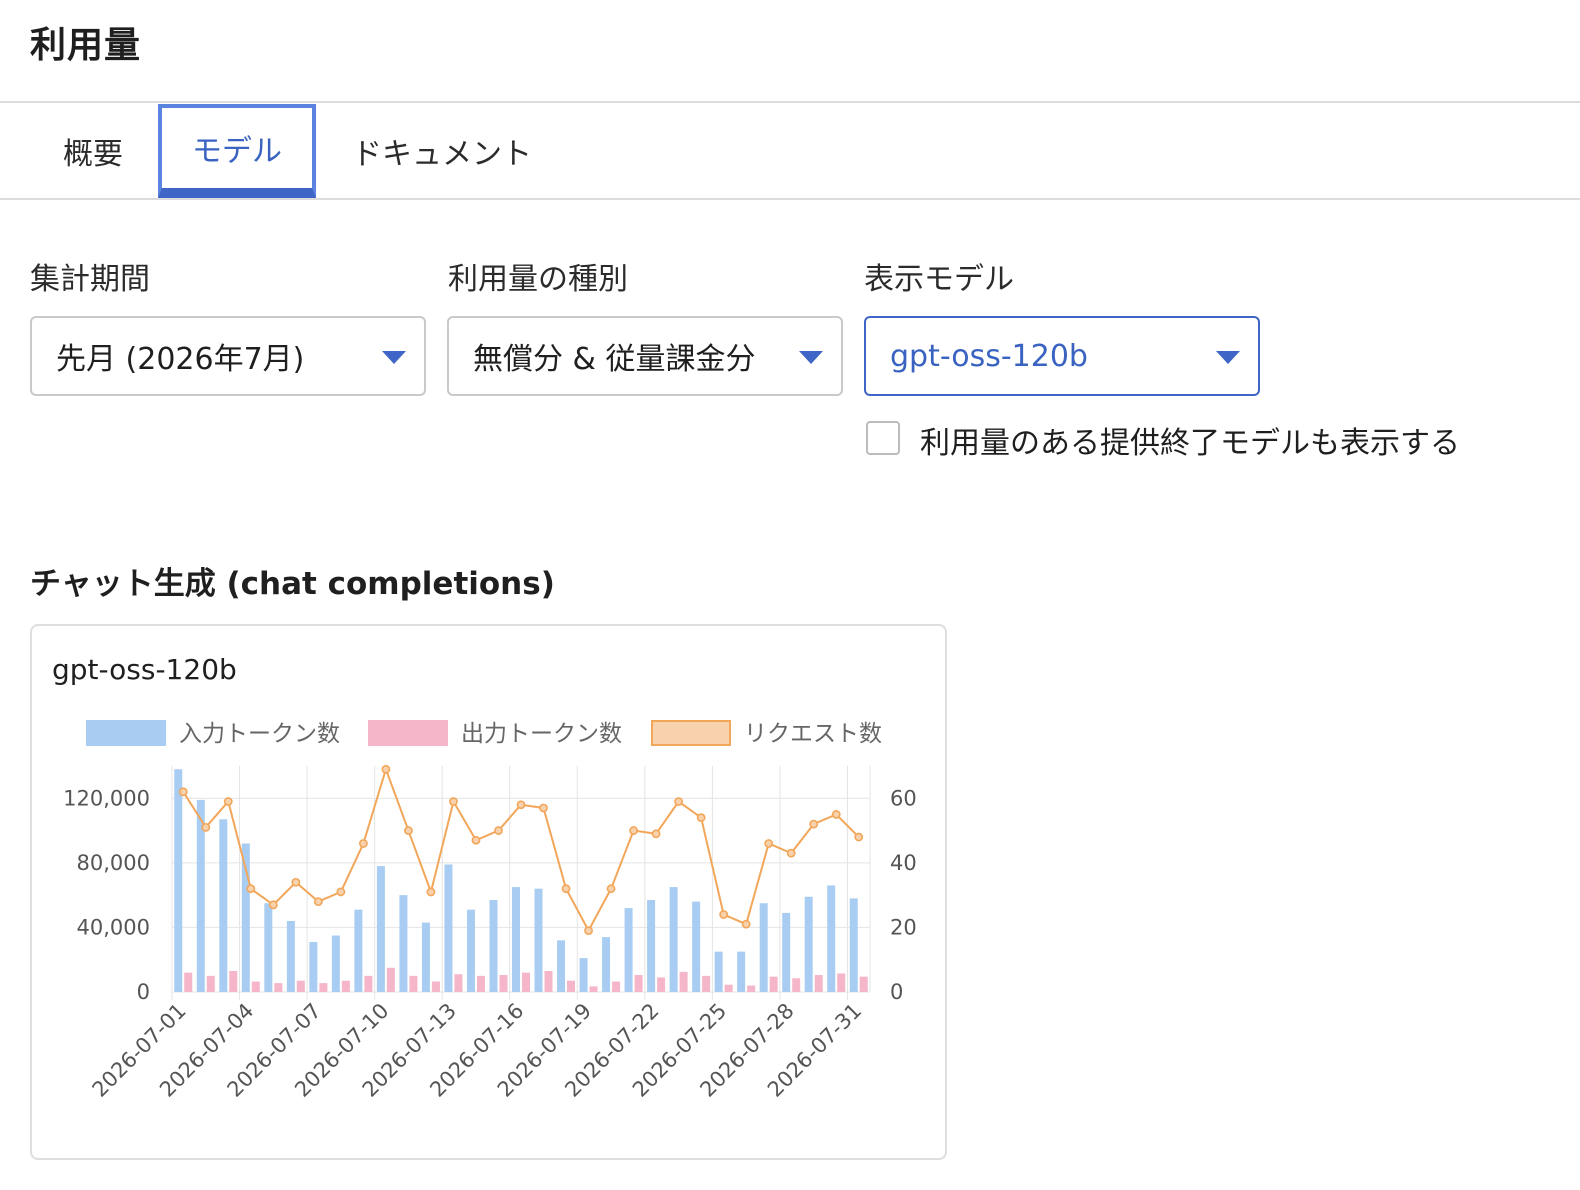  Describe the element at coordinates (442, 154) in the screenshot. I see `tab-documents-label: ドキュメント` at that location.